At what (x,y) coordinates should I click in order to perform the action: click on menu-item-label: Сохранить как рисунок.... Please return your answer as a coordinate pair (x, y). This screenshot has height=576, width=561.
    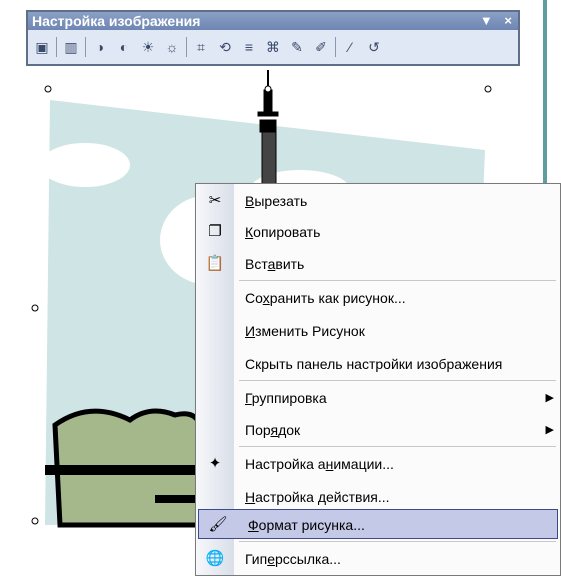
    Looking at the image, I should click on (325, 298).